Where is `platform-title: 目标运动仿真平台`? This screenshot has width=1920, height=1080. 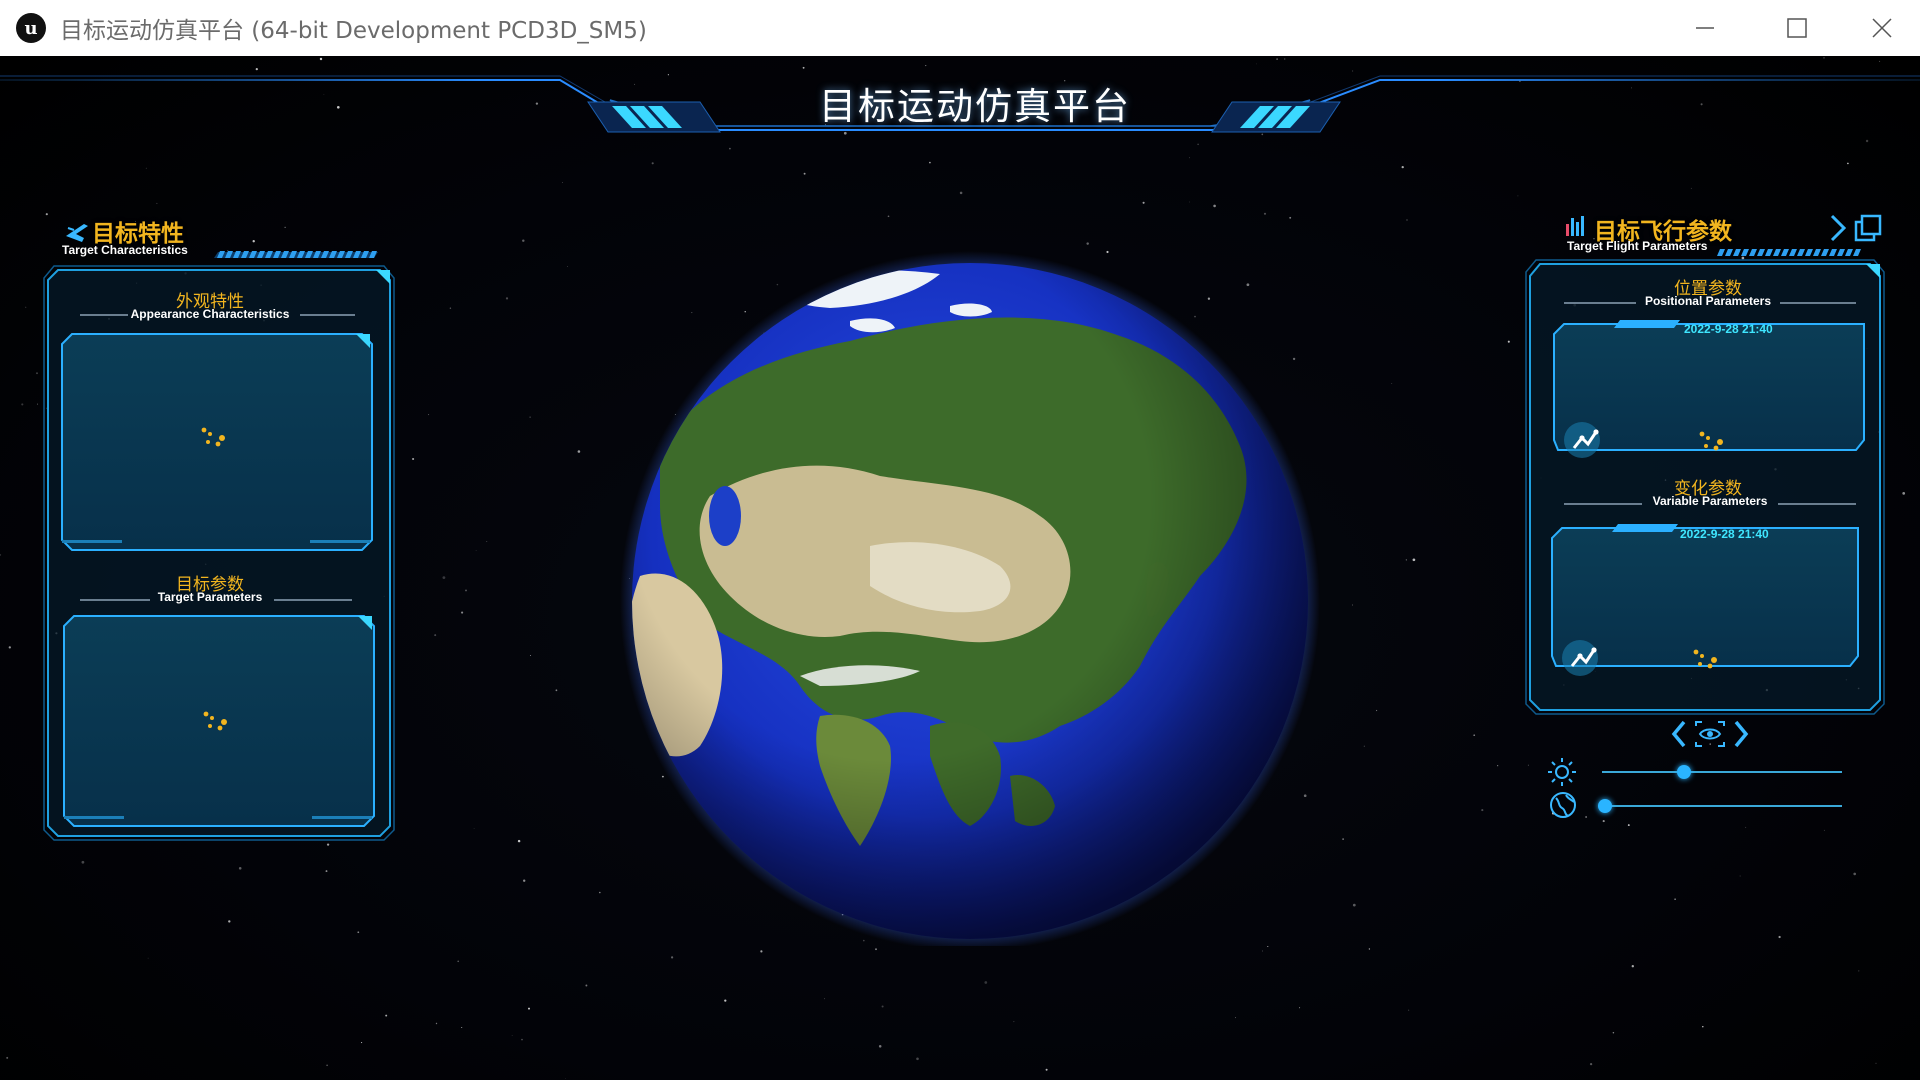
platform-title: 目标运动仿真平台 is located at coordinates (975, 106).